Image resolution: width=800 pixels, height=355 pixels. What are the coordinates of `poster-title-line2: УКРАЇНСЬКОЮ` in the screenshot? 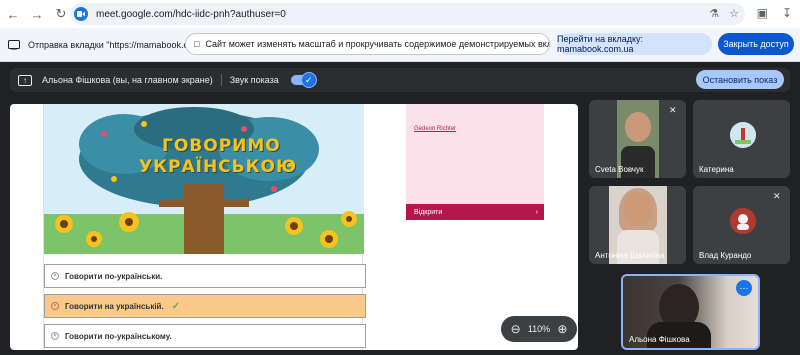 It's located at (218, 167).